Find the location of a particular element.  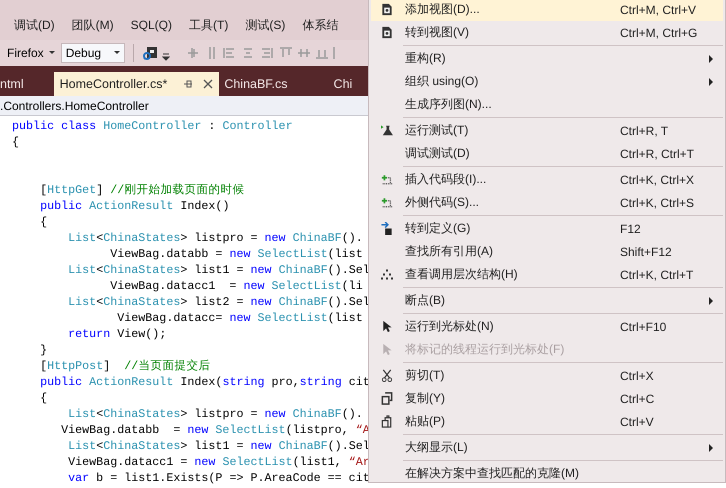

code-line: public class HomeController : Controller is located at coordinates (152, 126).